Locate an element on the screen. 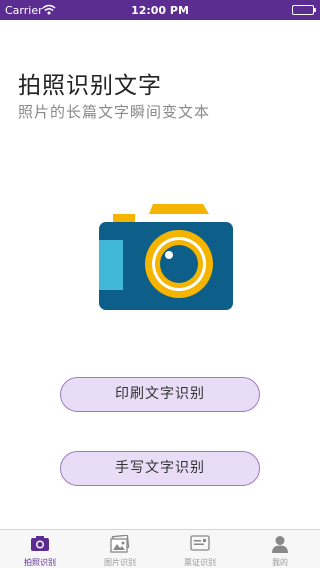 Image resolution: width=320 pixels, height=568 pixels. tab-profile: 我的 is located at coordinates (280, 549).